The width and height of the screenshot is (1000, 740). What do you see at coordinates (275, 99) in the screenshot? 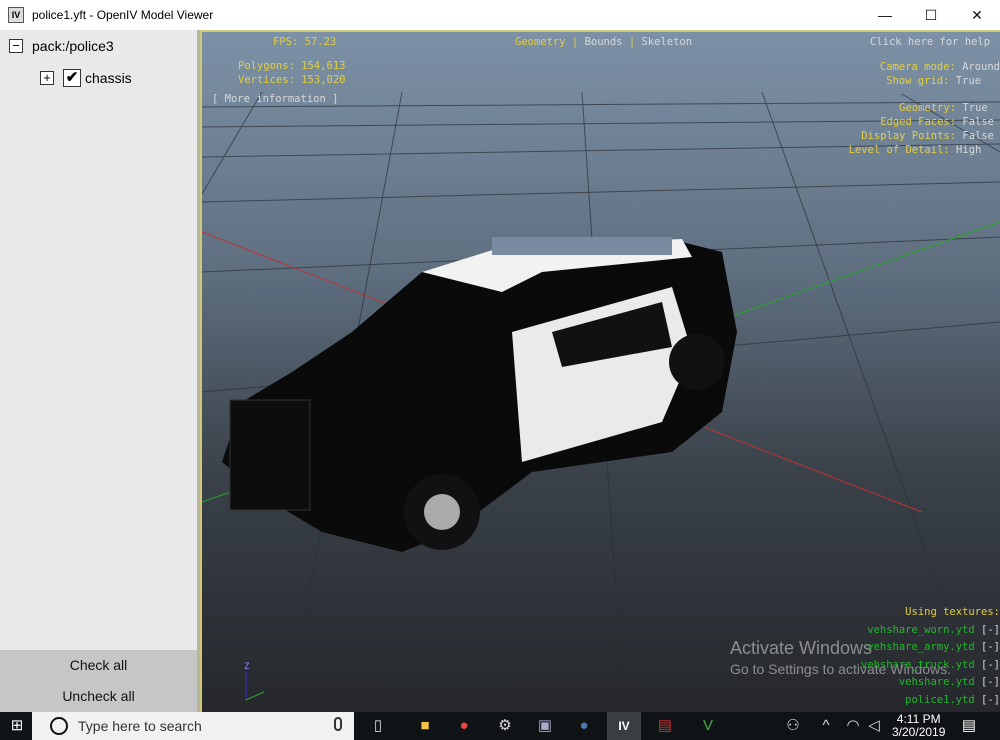
I see `more-information-link: [ More information ]` at bounding box center [275, 99].